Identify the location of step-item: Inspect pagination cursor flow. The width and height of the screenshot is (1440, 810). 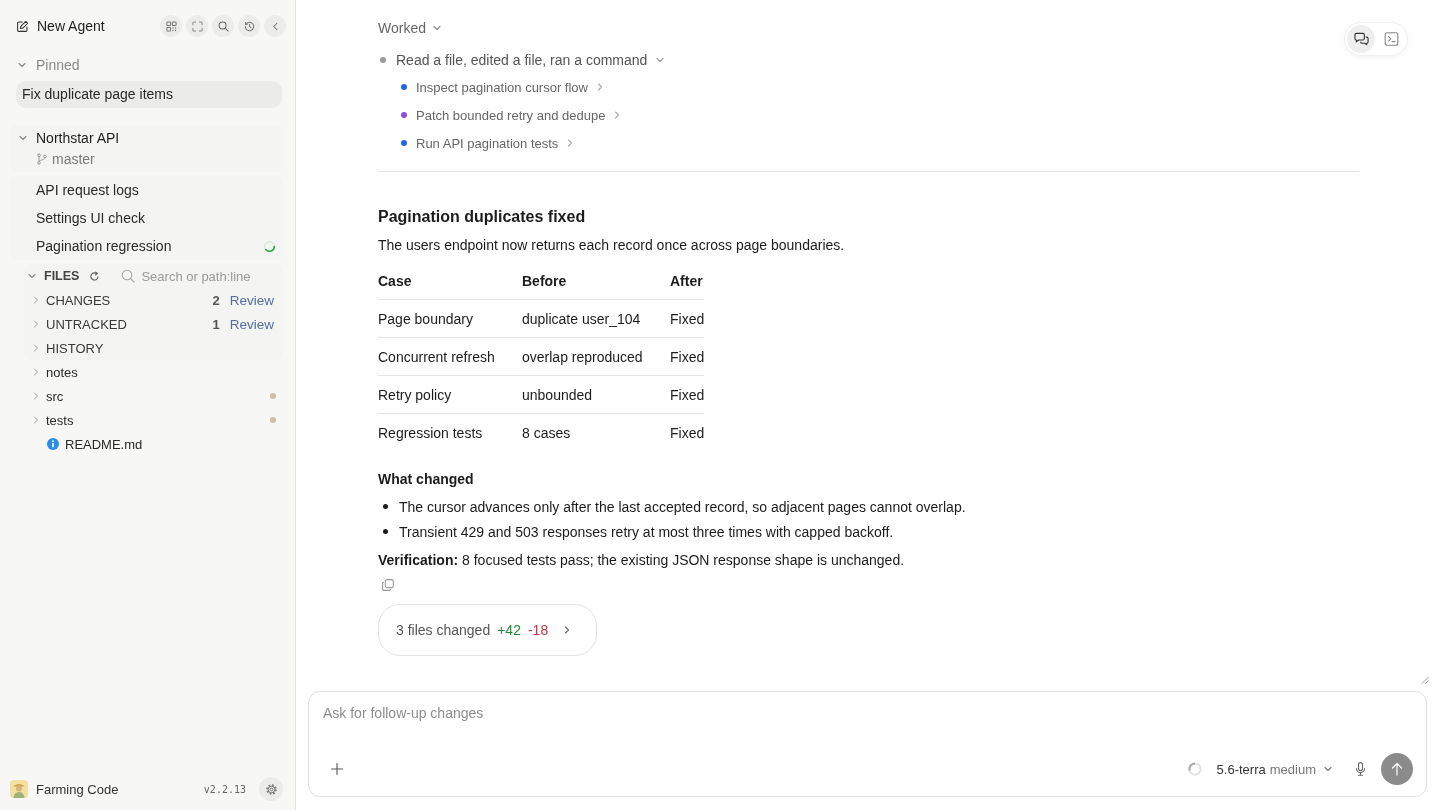
(510, 87).